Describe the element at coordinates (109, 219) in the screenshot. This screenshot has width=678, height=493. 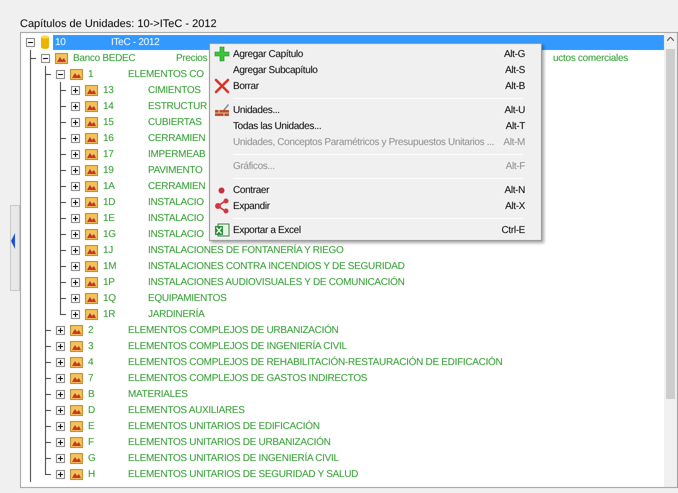
I see `chapter-code: 1E` at that location.